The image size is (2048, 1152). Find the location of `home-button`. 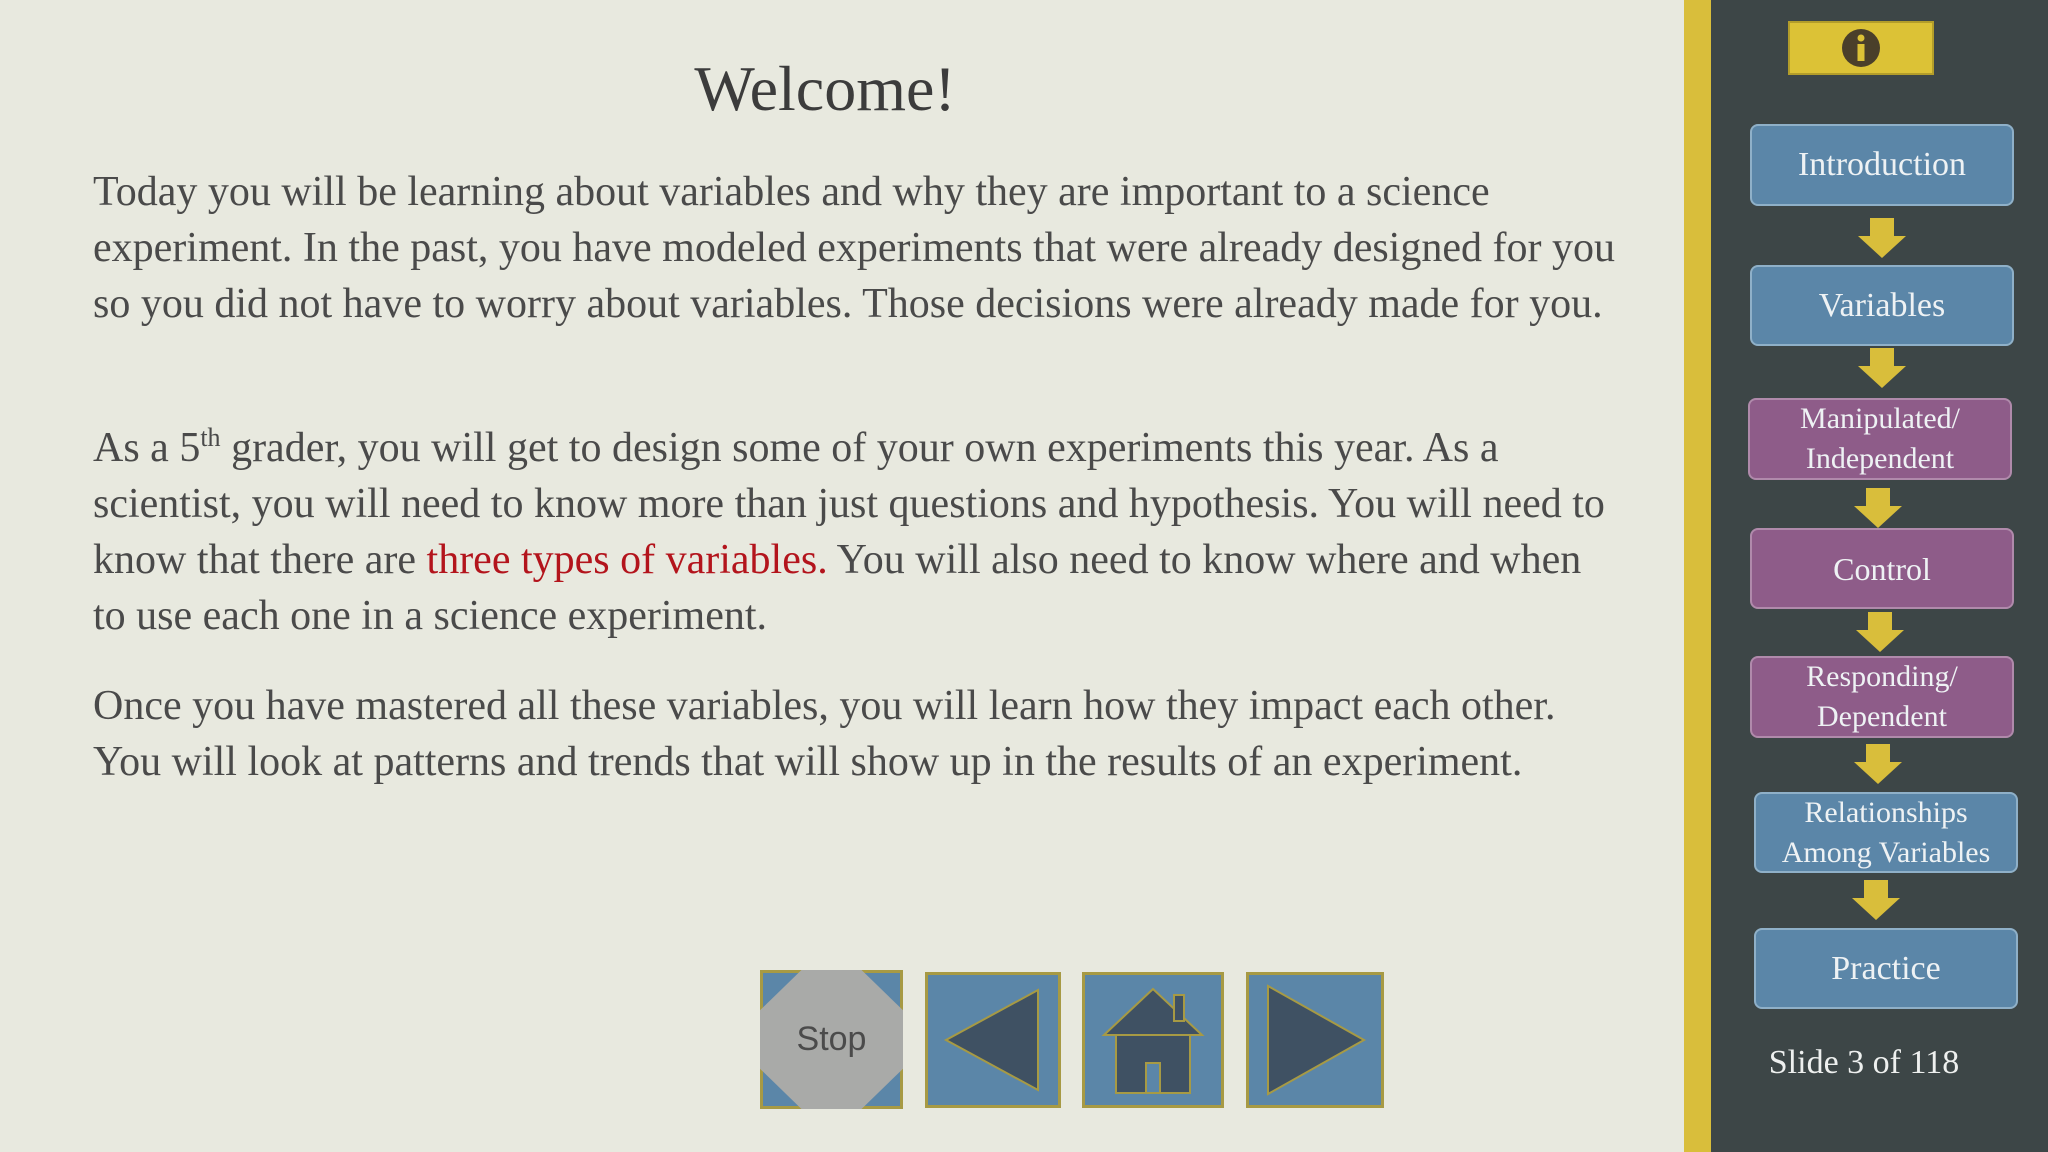

home-button is located at coordinates (1153, 1040).